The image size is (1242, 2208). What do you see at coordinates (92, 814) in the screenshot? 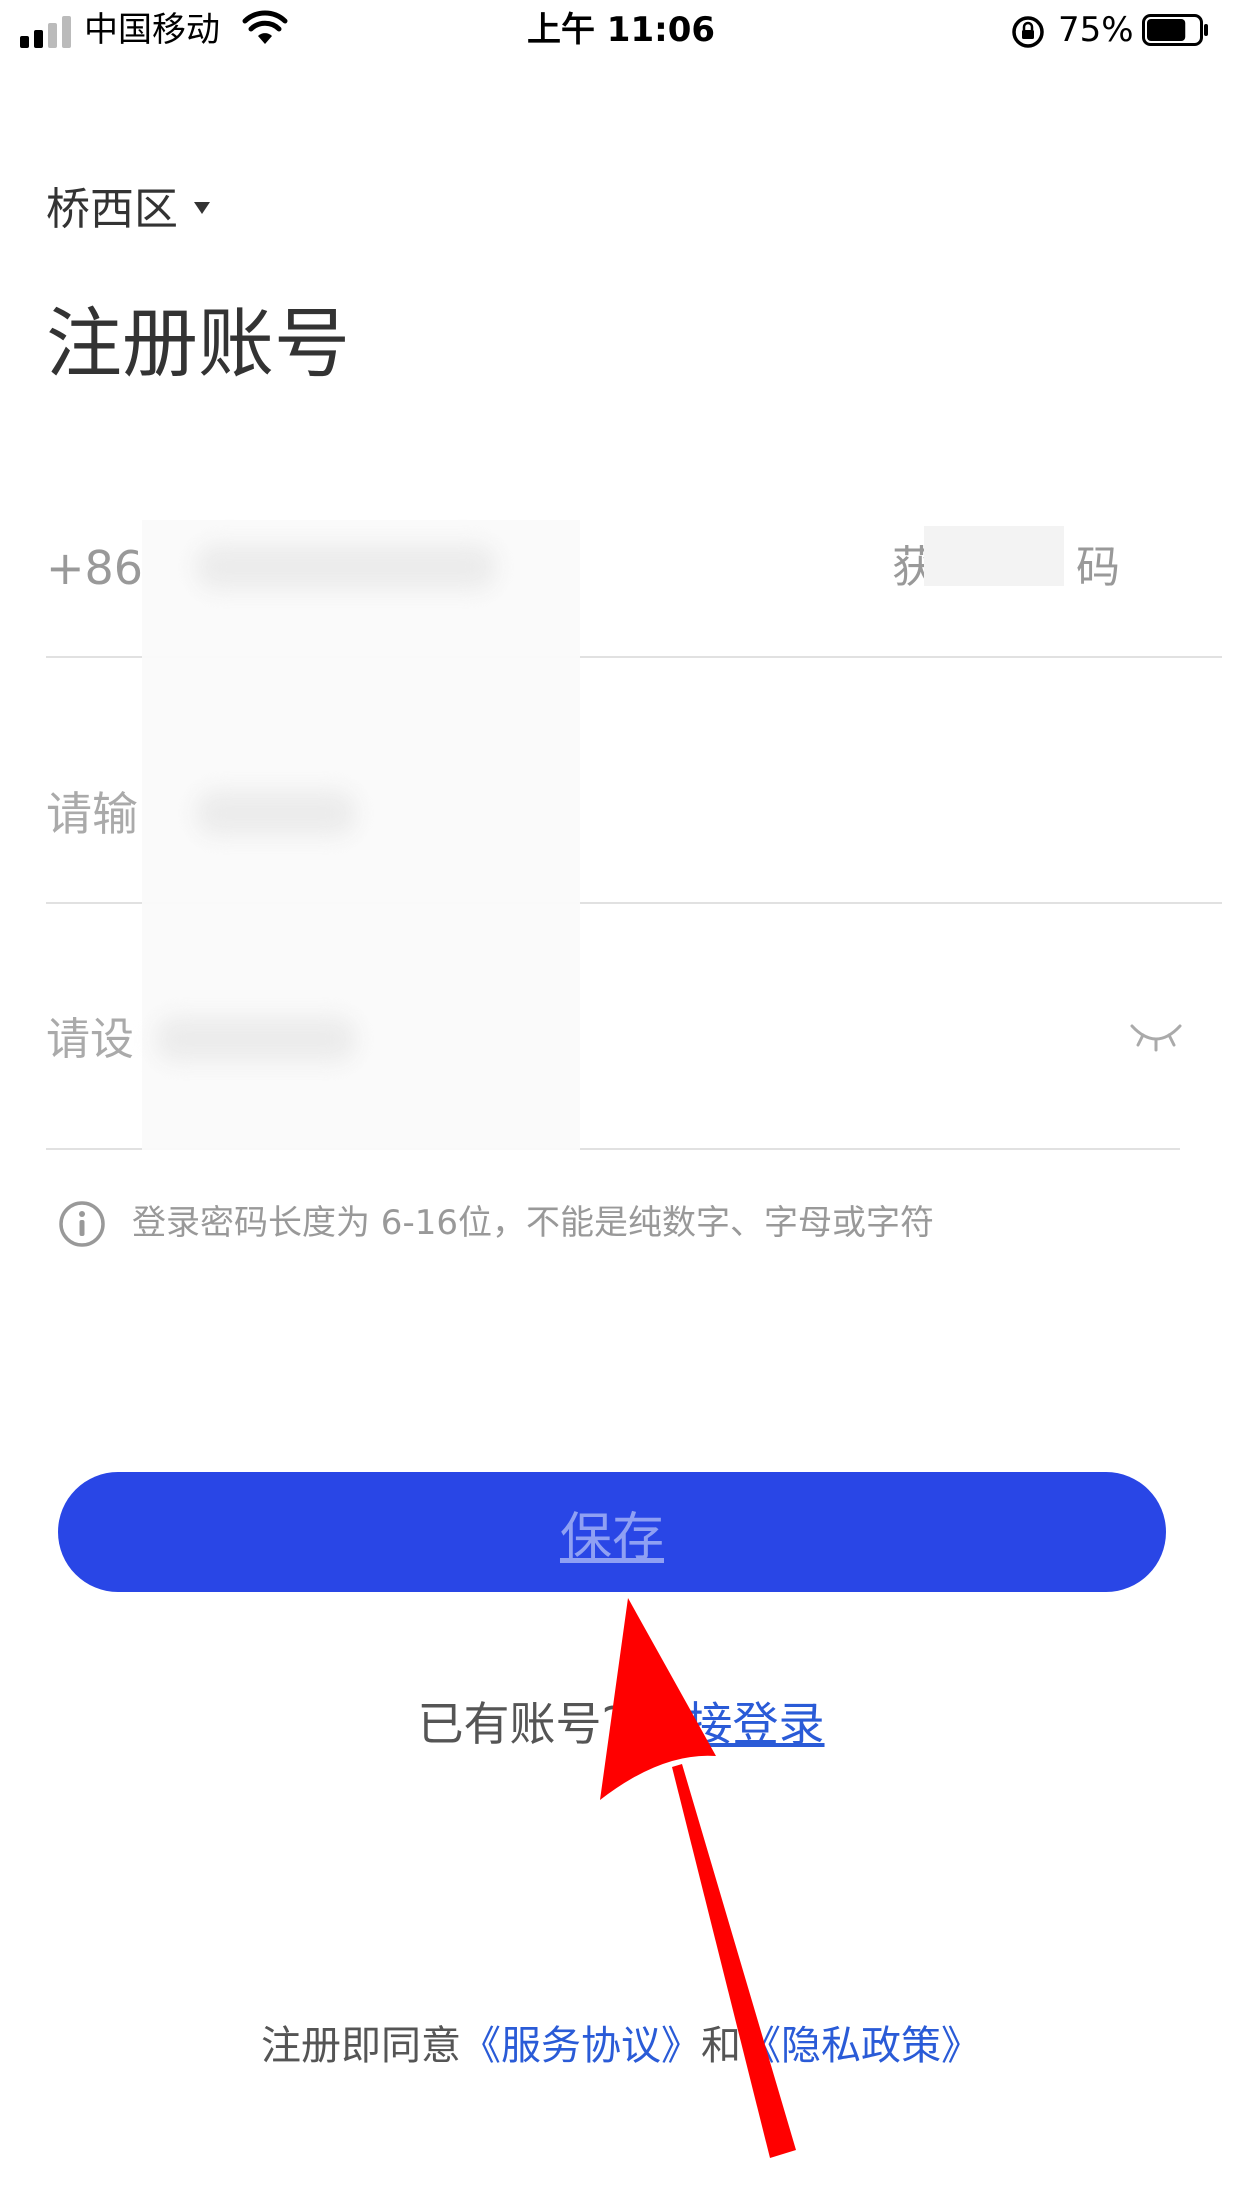
I see `verification-code-input: 请输` at bounding box center [92, 814].